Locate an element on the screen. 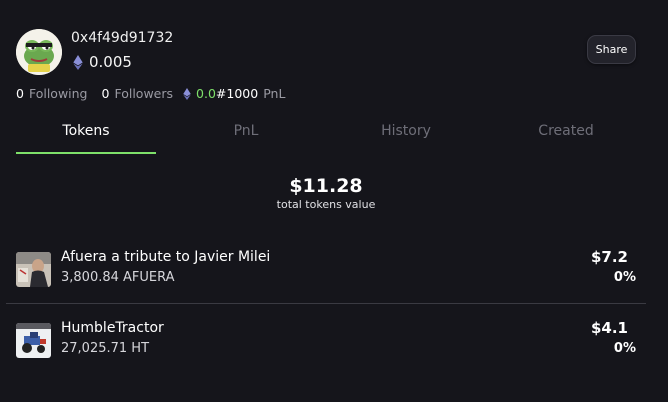 This screenshot has height=402, width=668. milei-photo-icon is located at coordinates (33, 269).